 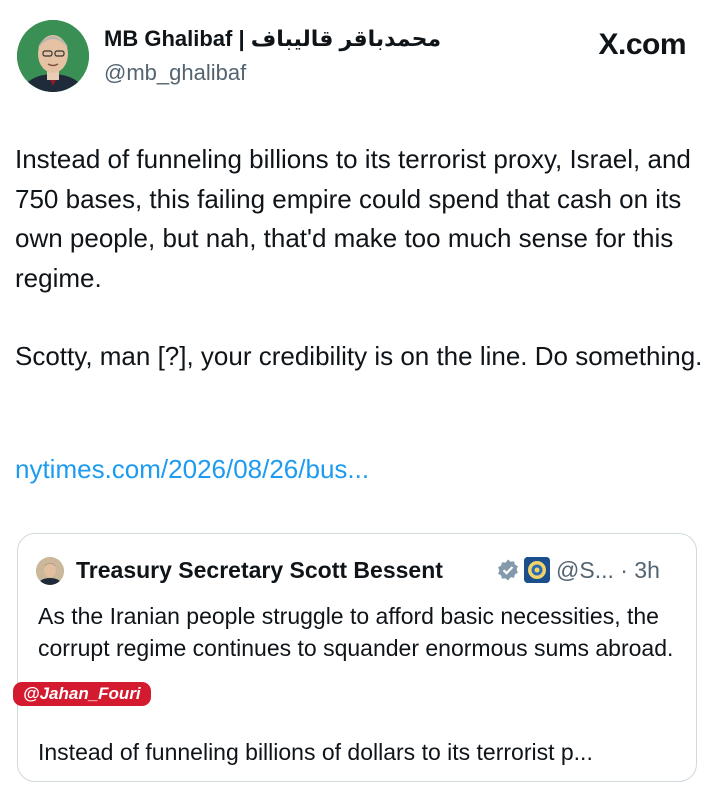 I want to click on author-avatar, so click(x=53, y=56).